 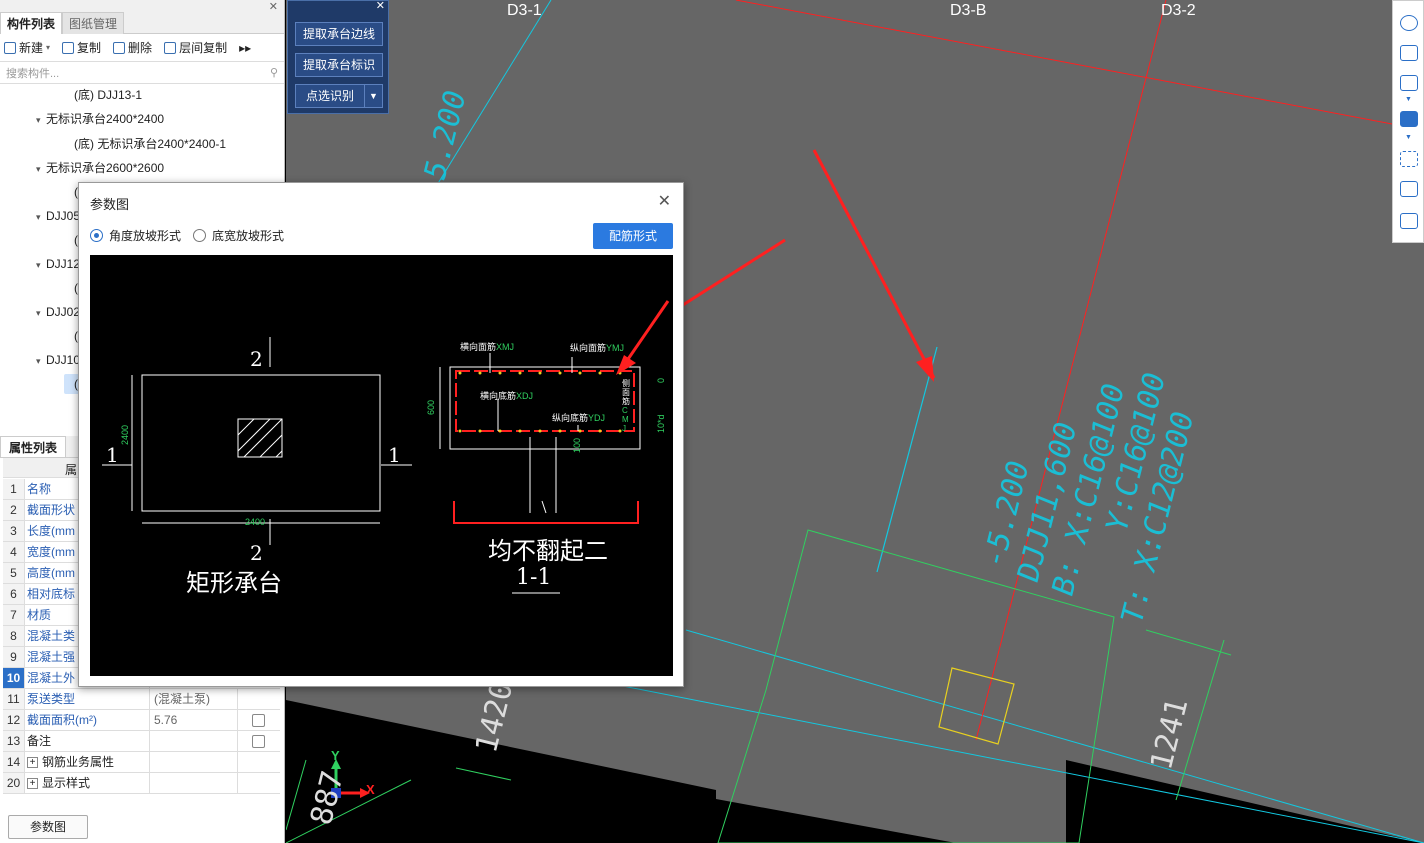 I want to click on search-icon: ⚲, so click(x=274, y=72).